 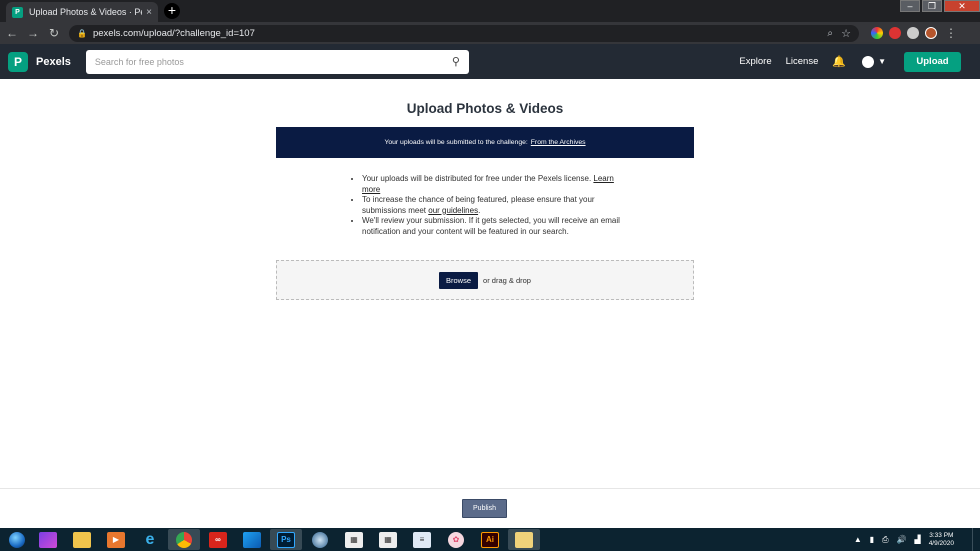 What do you see at coordinates (902, 539) in the screenshot?
I see `volume-icon: 🔊` at bounding box center [902, 539].